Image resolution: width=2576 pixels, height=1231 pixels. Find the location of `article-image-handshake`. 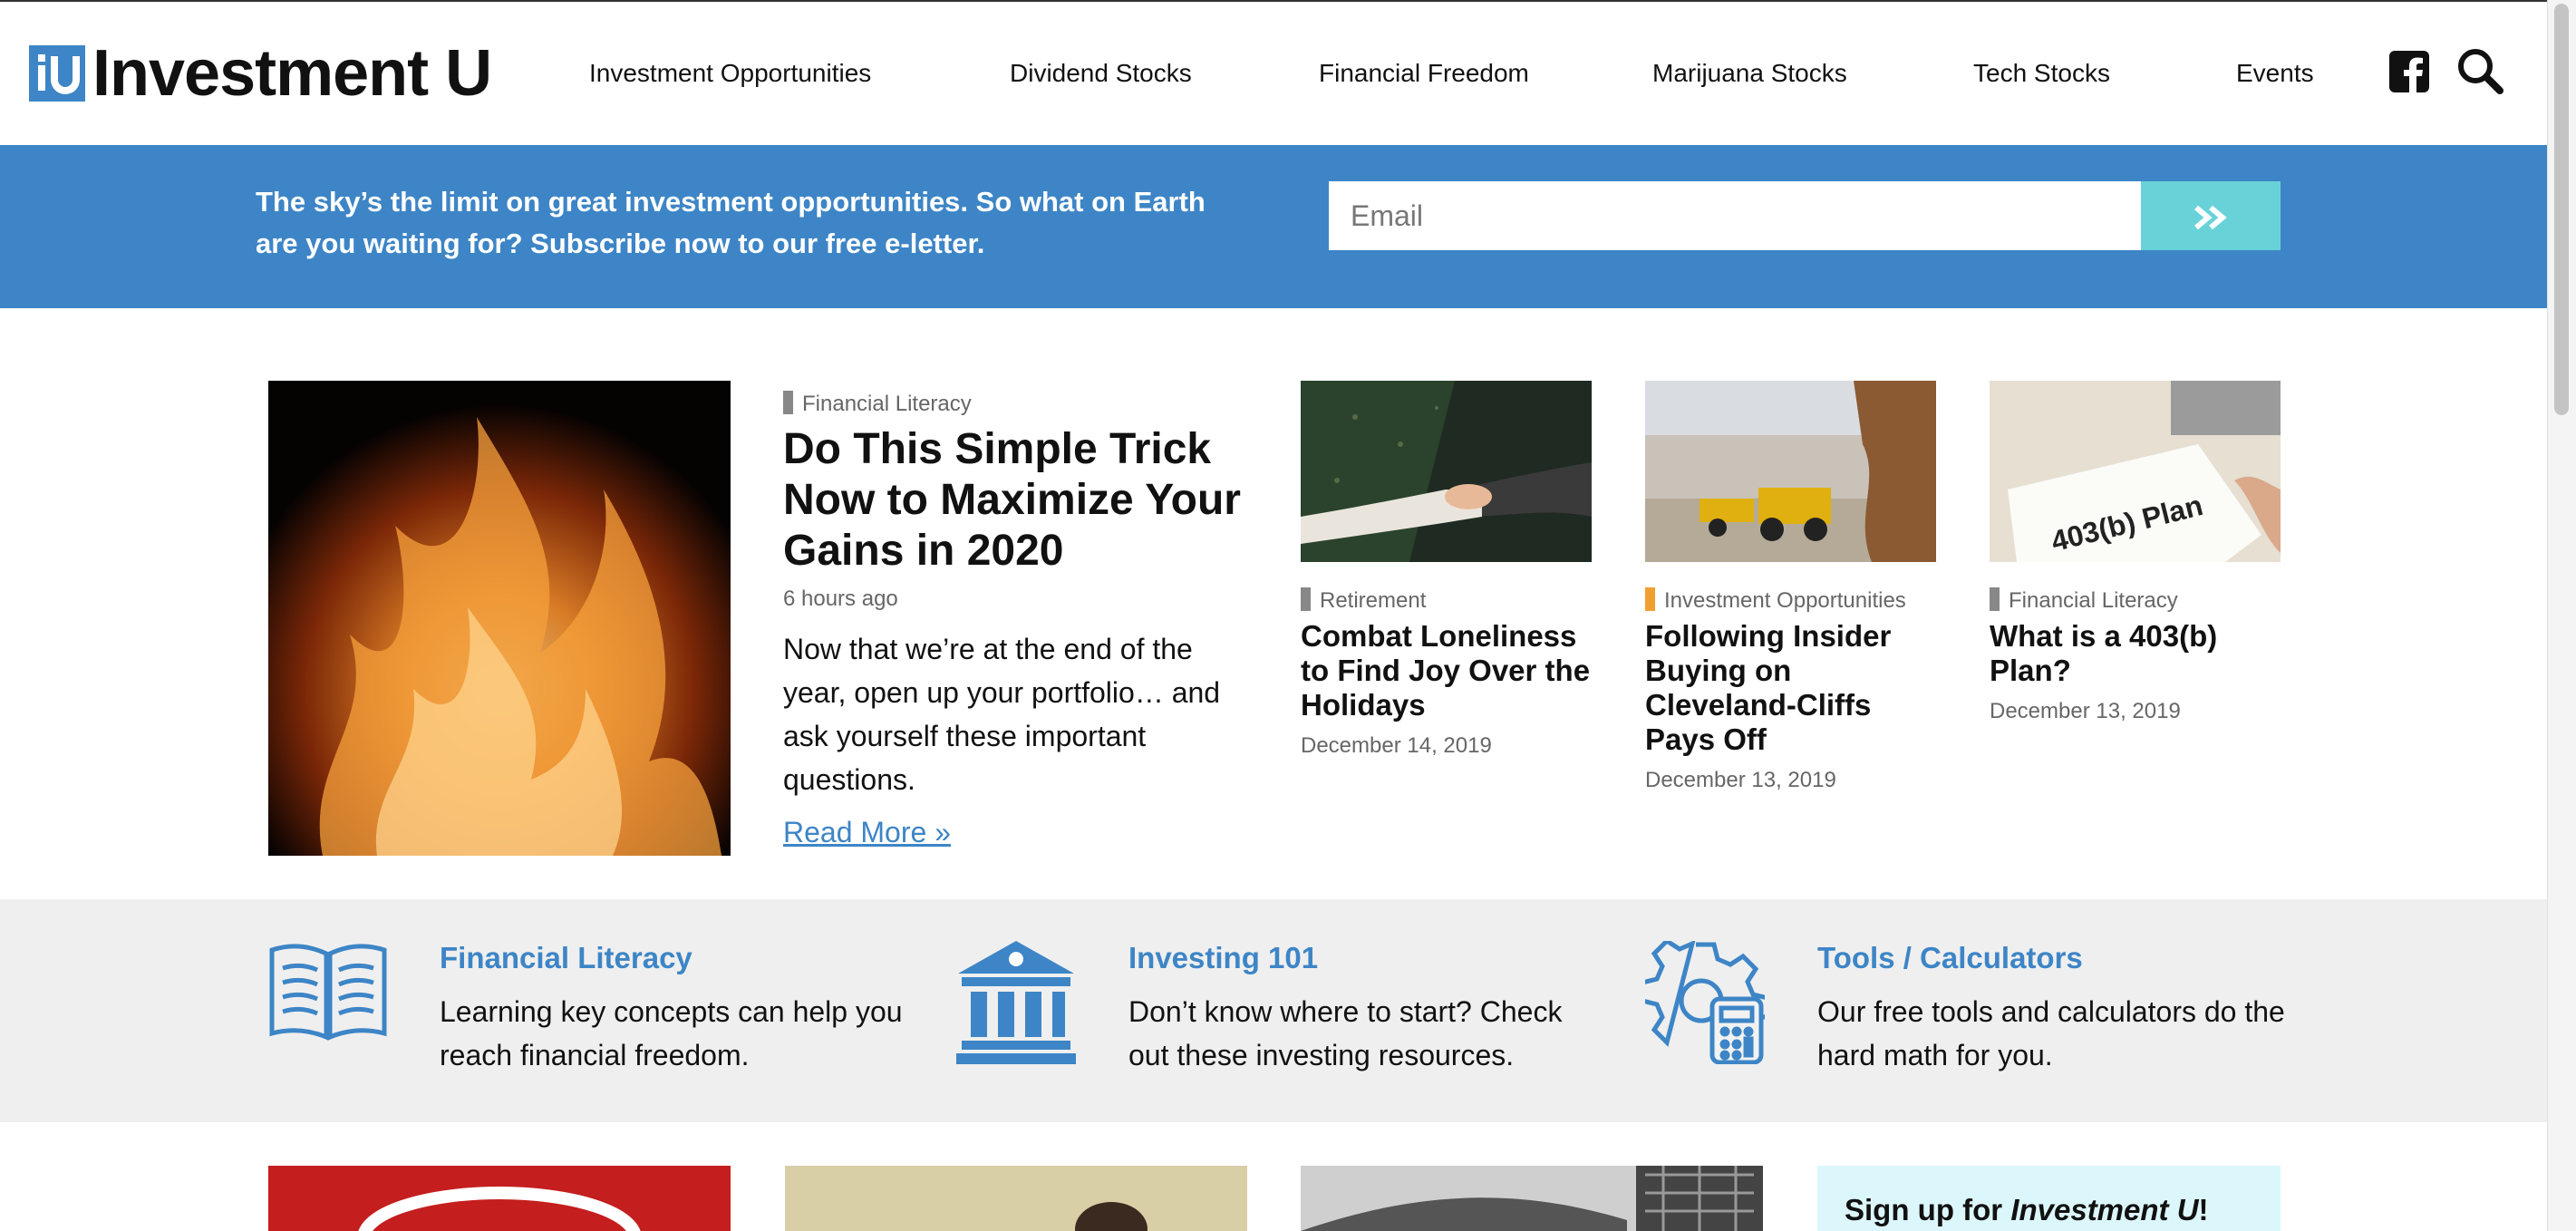

article-image-handshake is located at coordinates (1446, 472).